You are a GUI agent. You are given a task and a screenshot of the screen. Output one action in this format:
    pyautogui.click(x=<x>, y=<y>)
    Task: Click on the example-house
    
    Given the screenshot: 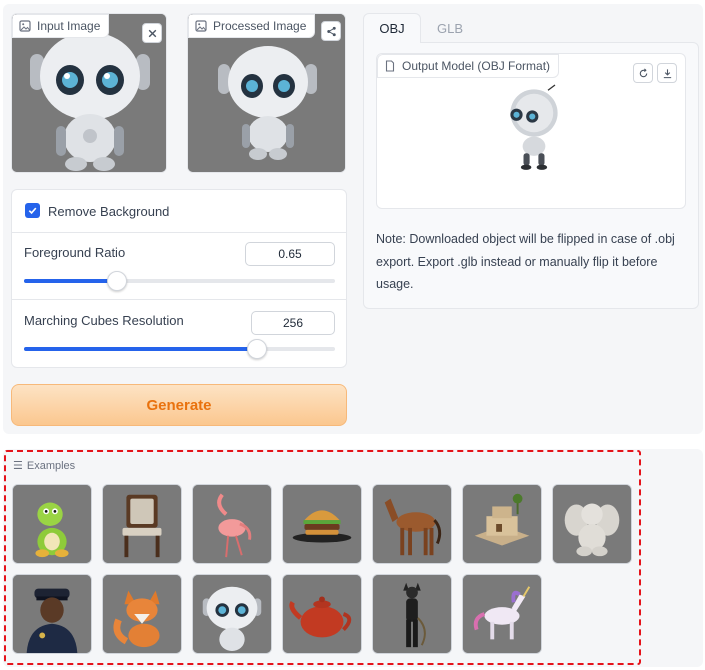 What is the action you would take?
    pyautogui.click(x=502, y=524)
    